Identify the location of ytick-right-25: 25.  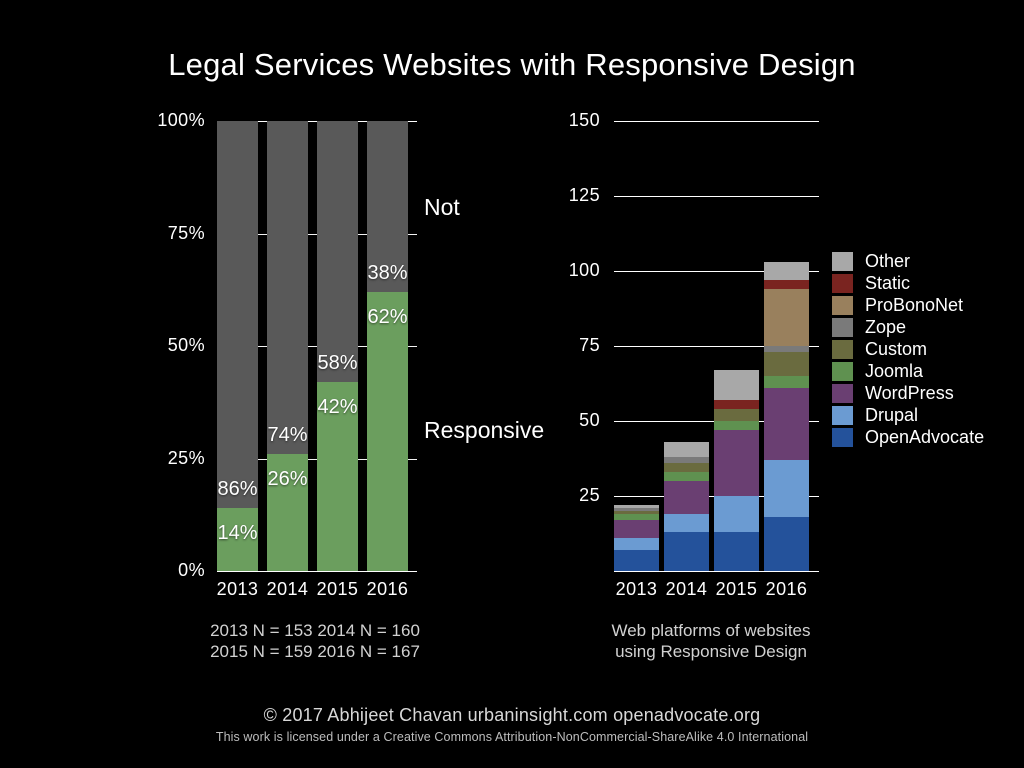
(589, 495).